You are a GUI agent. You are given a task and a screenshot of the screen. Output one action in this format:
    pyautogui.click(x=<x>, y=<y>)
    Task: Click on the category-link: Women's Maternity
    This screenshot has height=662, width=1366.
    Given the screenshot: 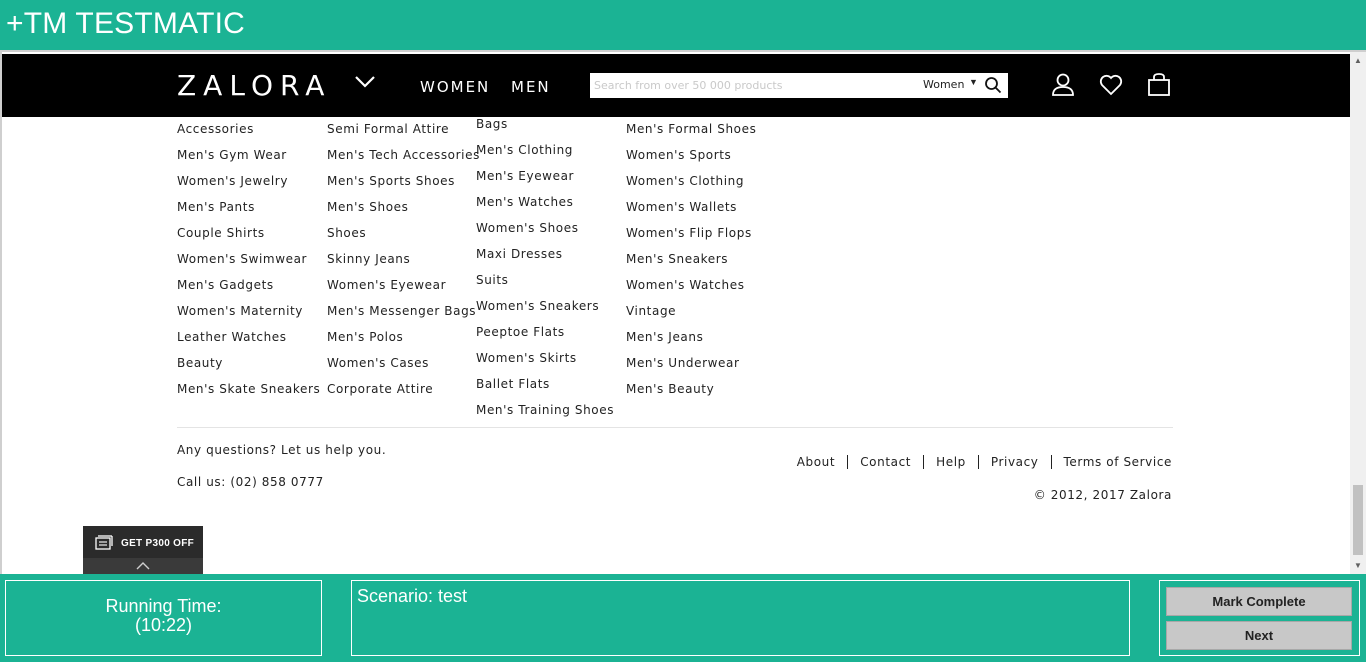 What is the action you would take?
    pyautogui.click(x=248, y=314)
    